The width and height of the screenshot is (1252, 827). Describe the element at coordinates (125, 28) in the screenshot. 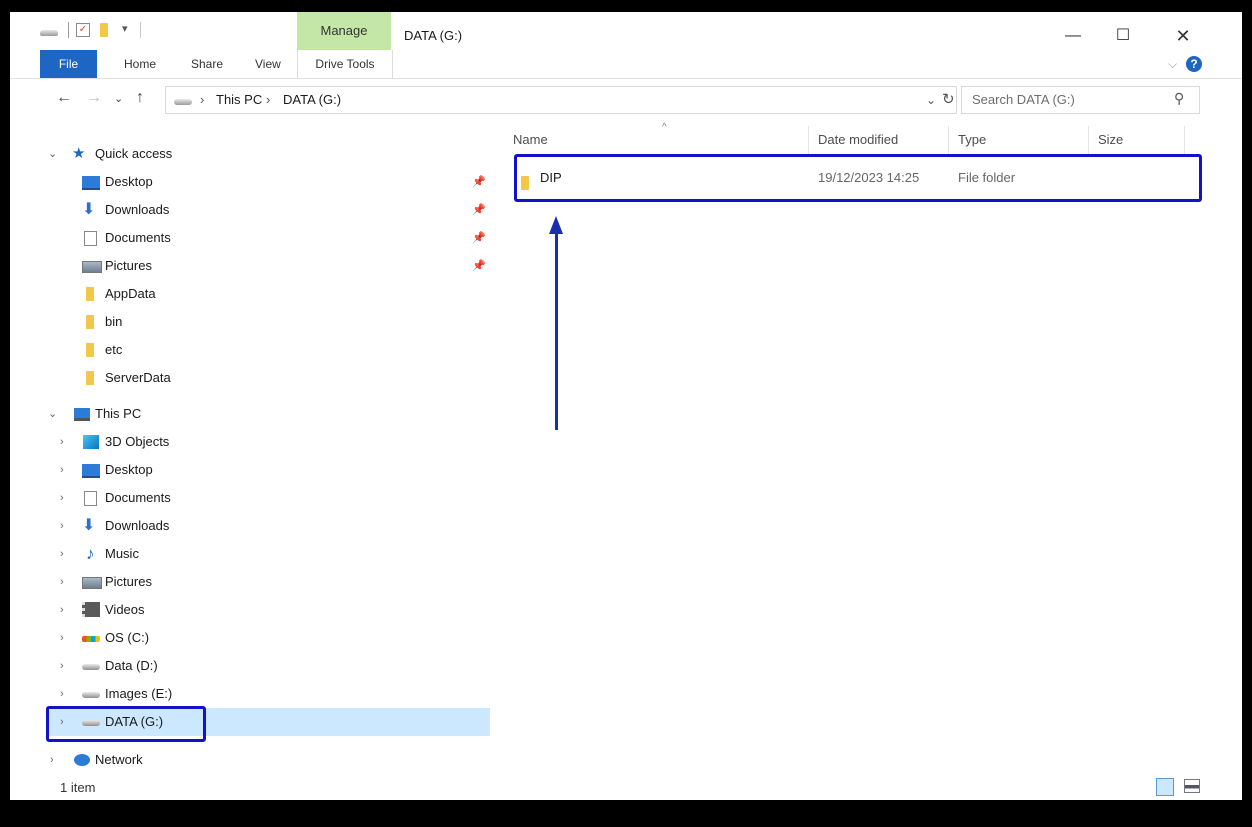

I see `customize-quick-access-icon: ▾` at that location.